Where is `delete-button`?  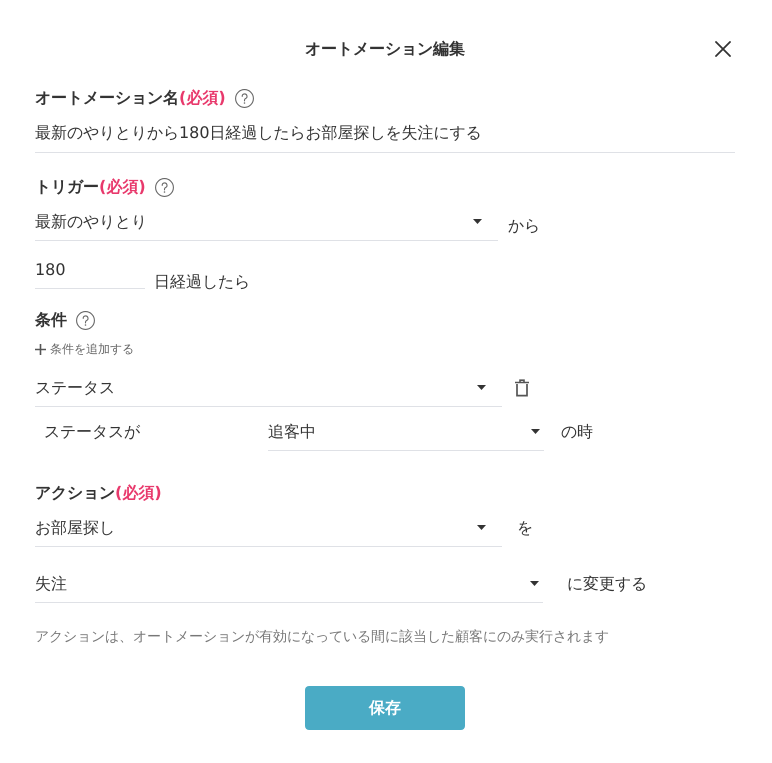
delete-button is located at coordinates (522, 388).